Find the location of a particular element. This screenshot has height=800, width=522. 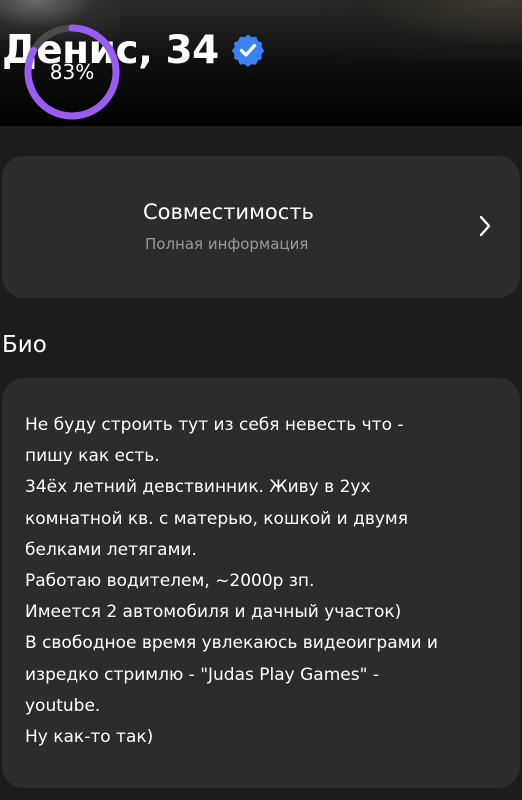

bio-line: пишу как есть. is located at coordinates (92, 456).